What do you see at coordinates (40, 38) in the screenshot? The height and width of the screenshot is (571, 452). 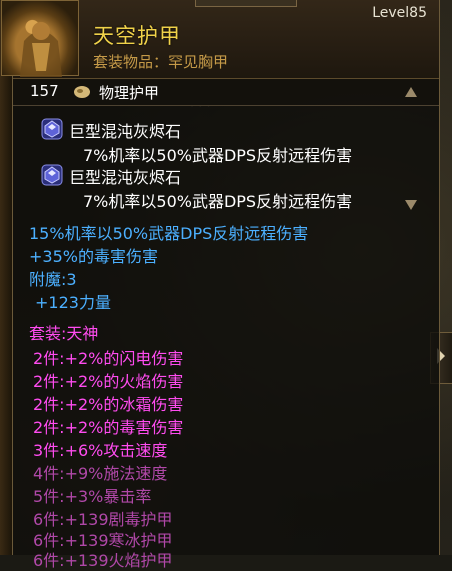 I see `item-portrait` at bounding box center [40, 38].